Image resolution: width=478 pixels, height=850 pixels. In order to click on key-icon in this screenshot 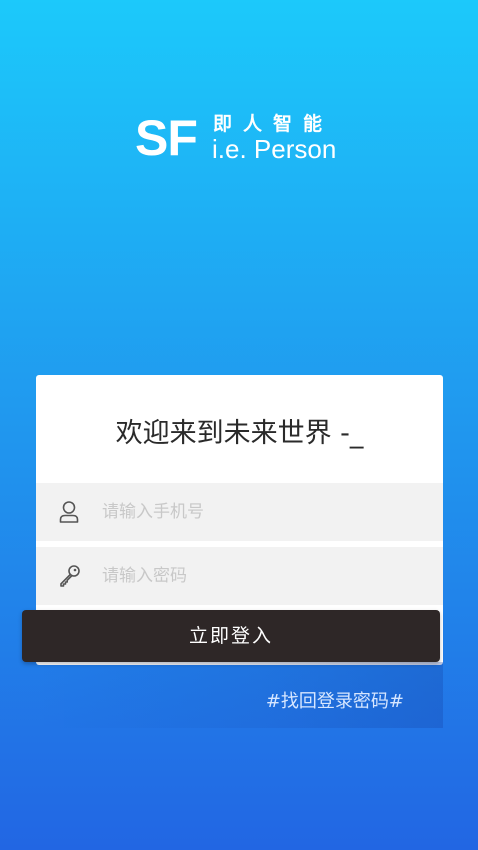, I will do `click(69, 576)`.